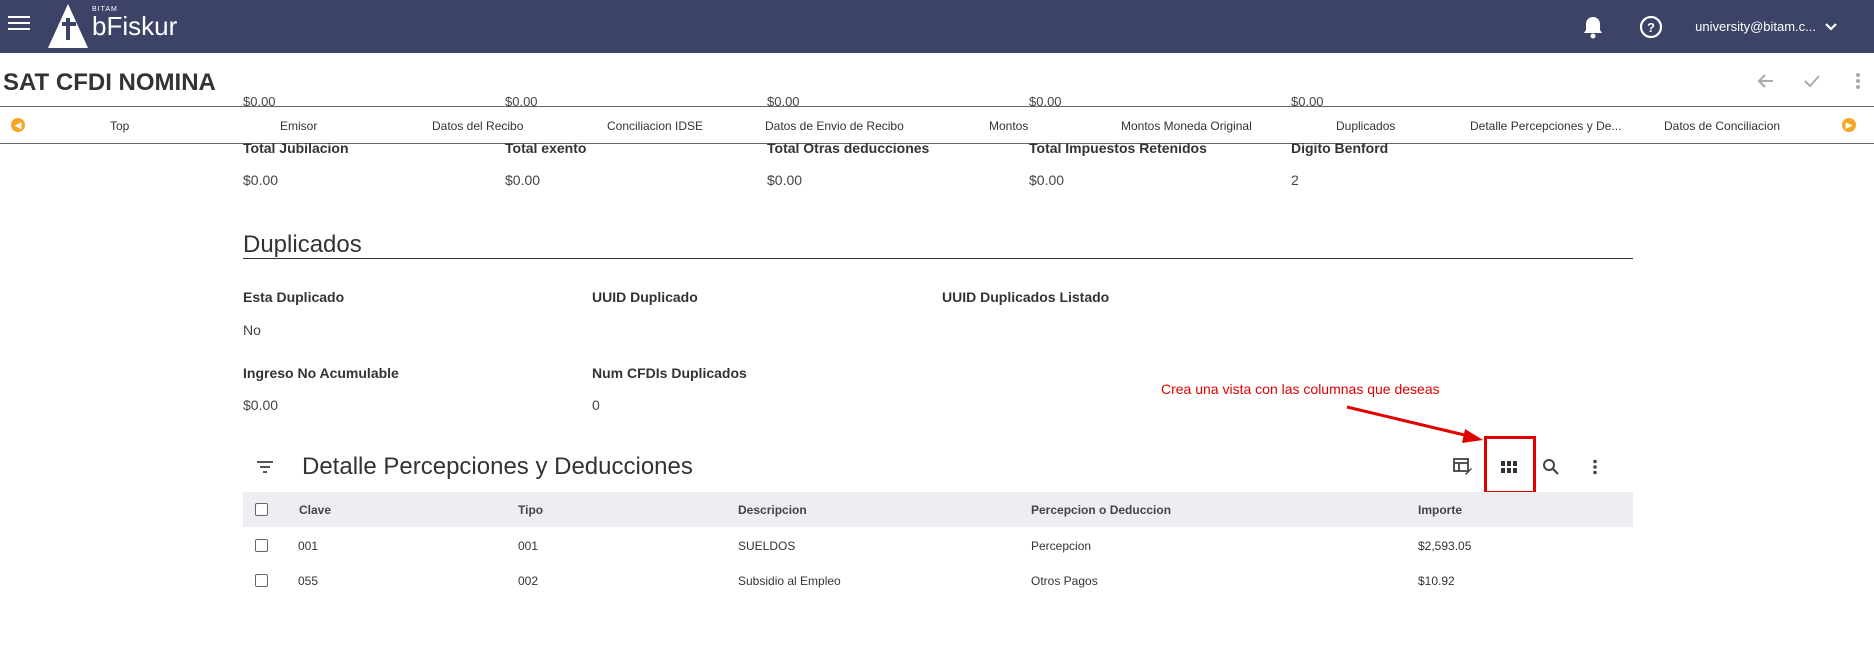  I want to click on field-label: Total Impuestos Retenidos, so click(1118, 148).